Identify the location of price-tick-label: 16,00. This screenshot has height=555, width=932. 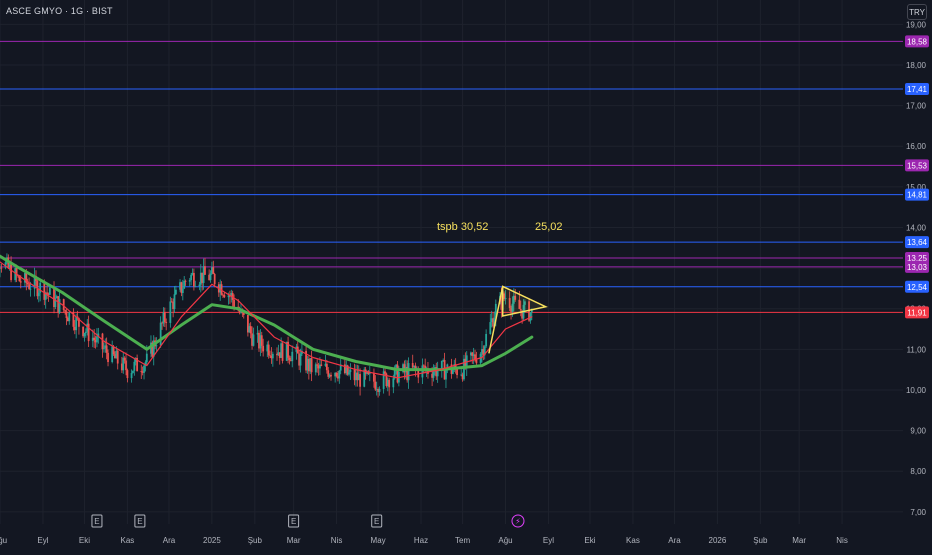
(916, 146).